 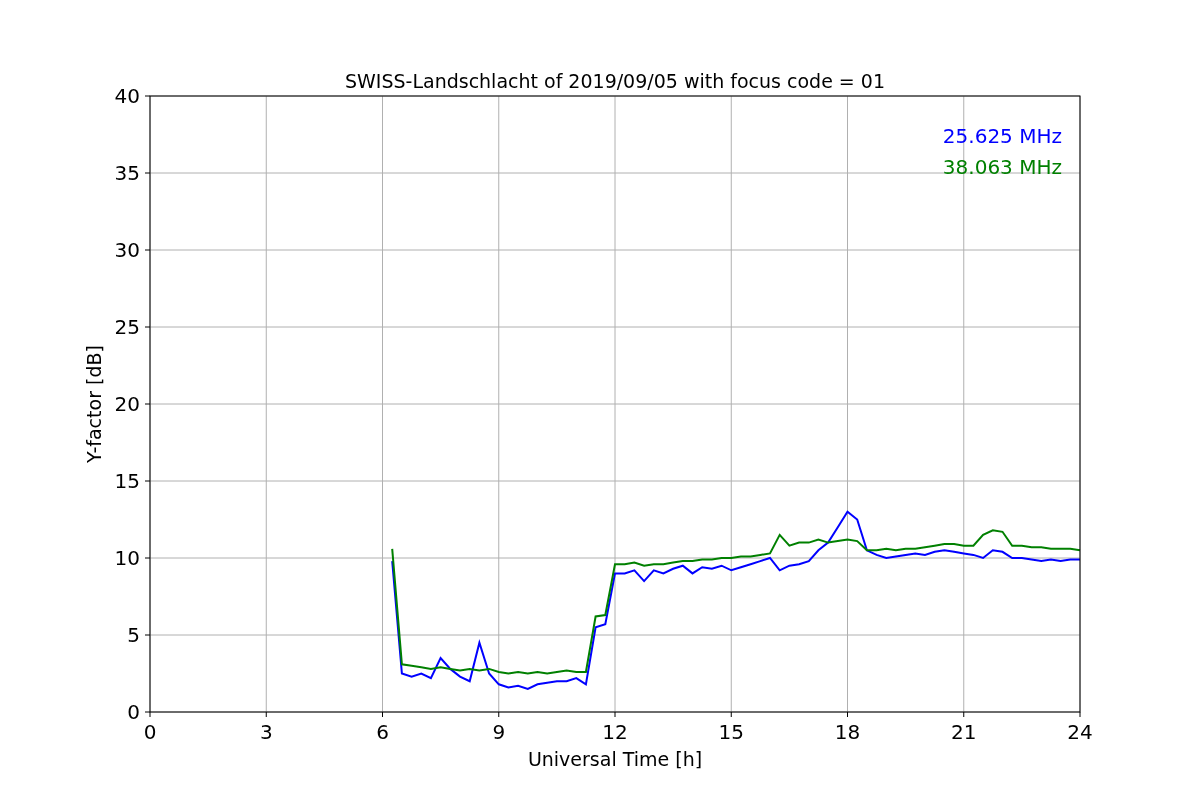 What do you see at coordinates (1002, 167) in the screenshot?
I see `legend-label: 38.063 MHz` at bounding box center [1002, 167].